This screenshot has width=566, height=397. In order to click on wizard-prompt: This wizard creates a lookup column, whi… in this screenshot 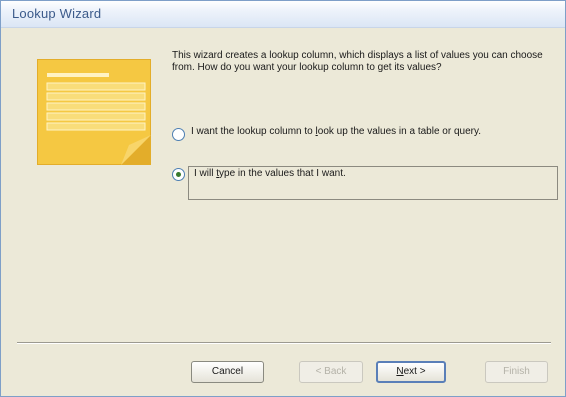, I will do `click(357, 61)`.